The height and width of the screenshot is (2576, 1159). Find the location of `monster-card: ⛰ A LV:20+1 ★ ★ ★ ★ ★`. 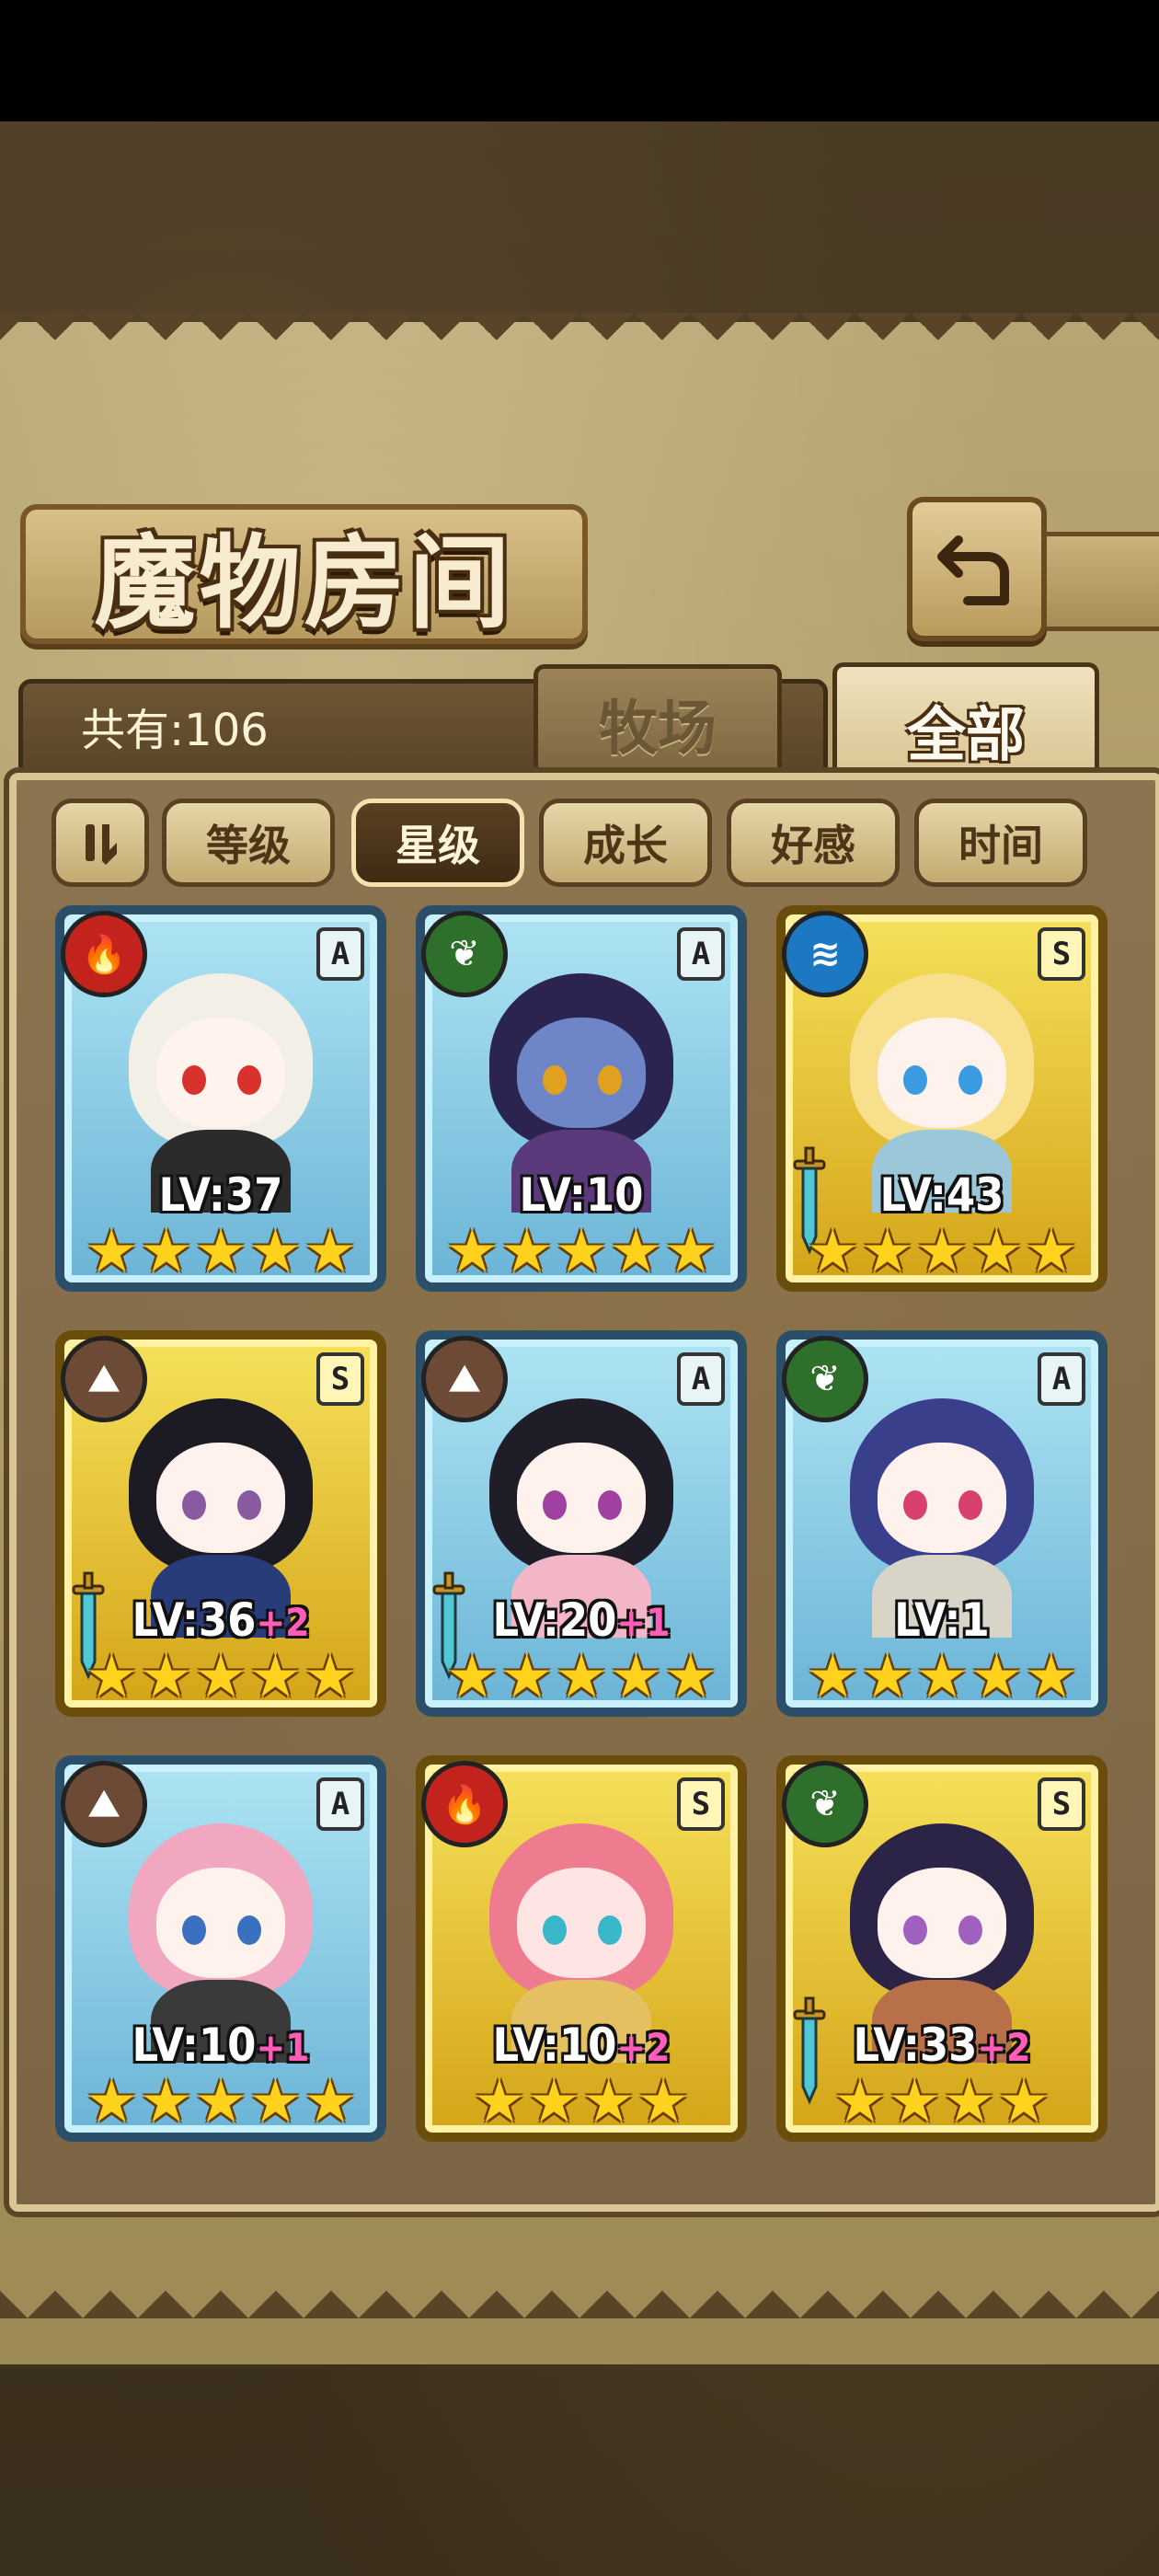

monster-card: ⛰ A LV:20+1 ★ ★ ★ ★ ★ is located at coordinates (581, 1523).